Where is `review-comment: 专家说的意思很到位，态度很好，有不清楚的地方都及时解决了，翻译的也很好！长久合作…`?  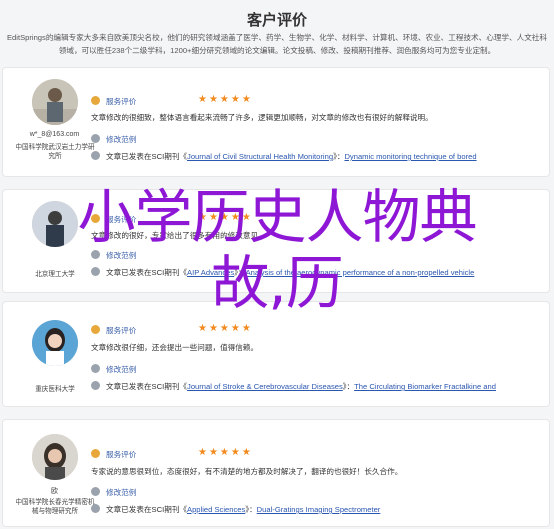
review-comment: 专家说的意思很到位，态度很好，有不清楚的地方都及时解决了，翻译的也很好！长久合作… is located at coordinates (247, 471).